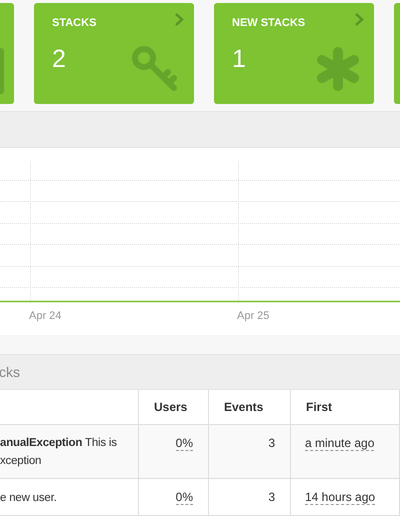 The width and height of the screenshot is (400, 516). What do you see at coordinates (340, 497) in the screenshot?
I see `first-seen-value: 14 hours ago` at bounding box center [340, 497].